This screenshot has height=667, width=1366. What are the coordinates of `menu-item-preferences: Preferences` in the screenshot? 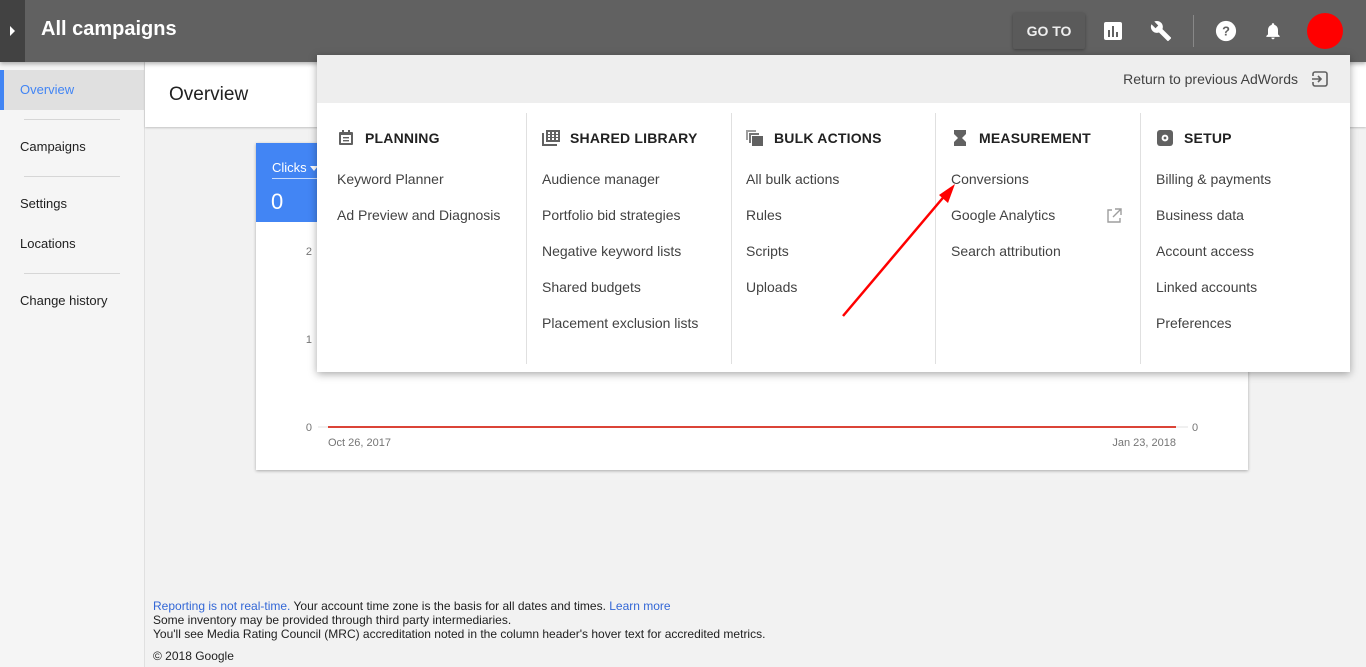 It's located at (1193, 323).